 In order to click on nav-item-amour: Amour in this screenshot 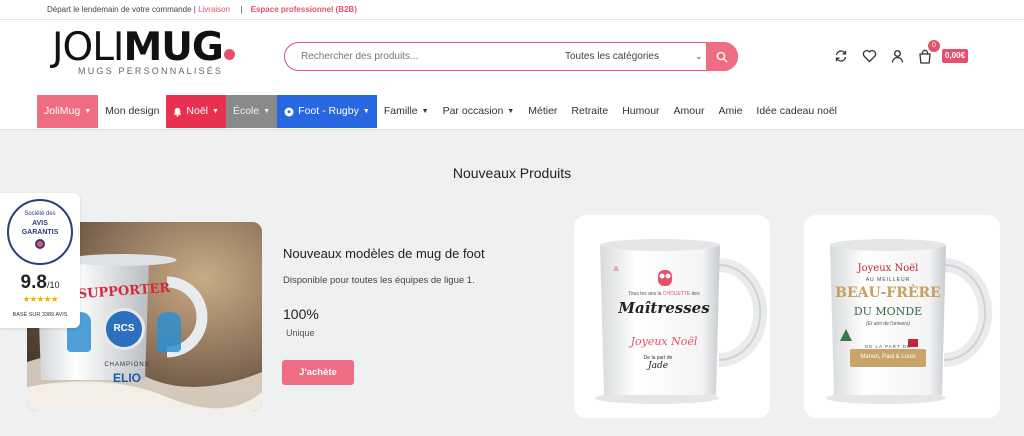, I will do `click(689, 111)`.